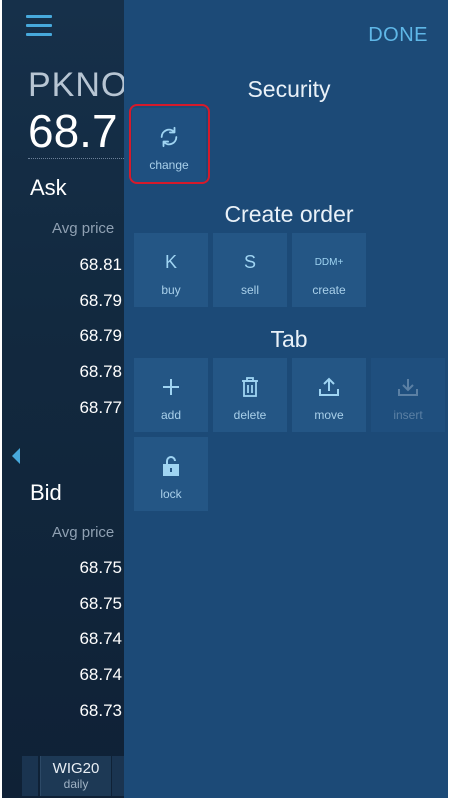  I want to click on buy-label: buy, so click(171, 290).